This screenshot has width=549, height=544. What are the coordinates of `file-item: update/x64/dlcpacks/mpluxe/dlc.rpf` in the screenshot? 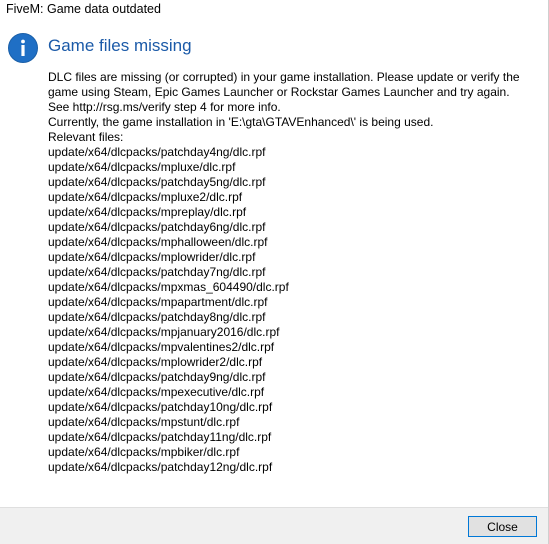 It's located at (142, 167).